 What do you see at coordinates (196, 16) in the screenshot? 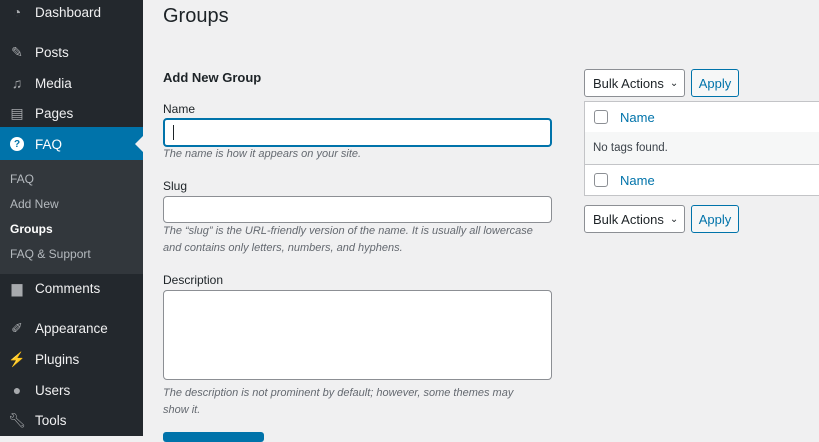
I see `page-title: Groups` at bounding box center [196, 16].